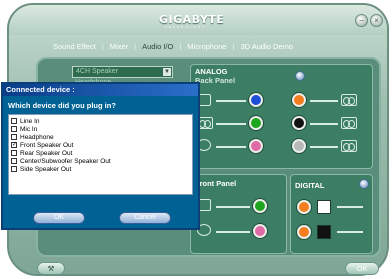  Describe the element at coordinates (186, 27) in the screenshot. I see `brand-subtitle: TECHNOLOGY` at that location.